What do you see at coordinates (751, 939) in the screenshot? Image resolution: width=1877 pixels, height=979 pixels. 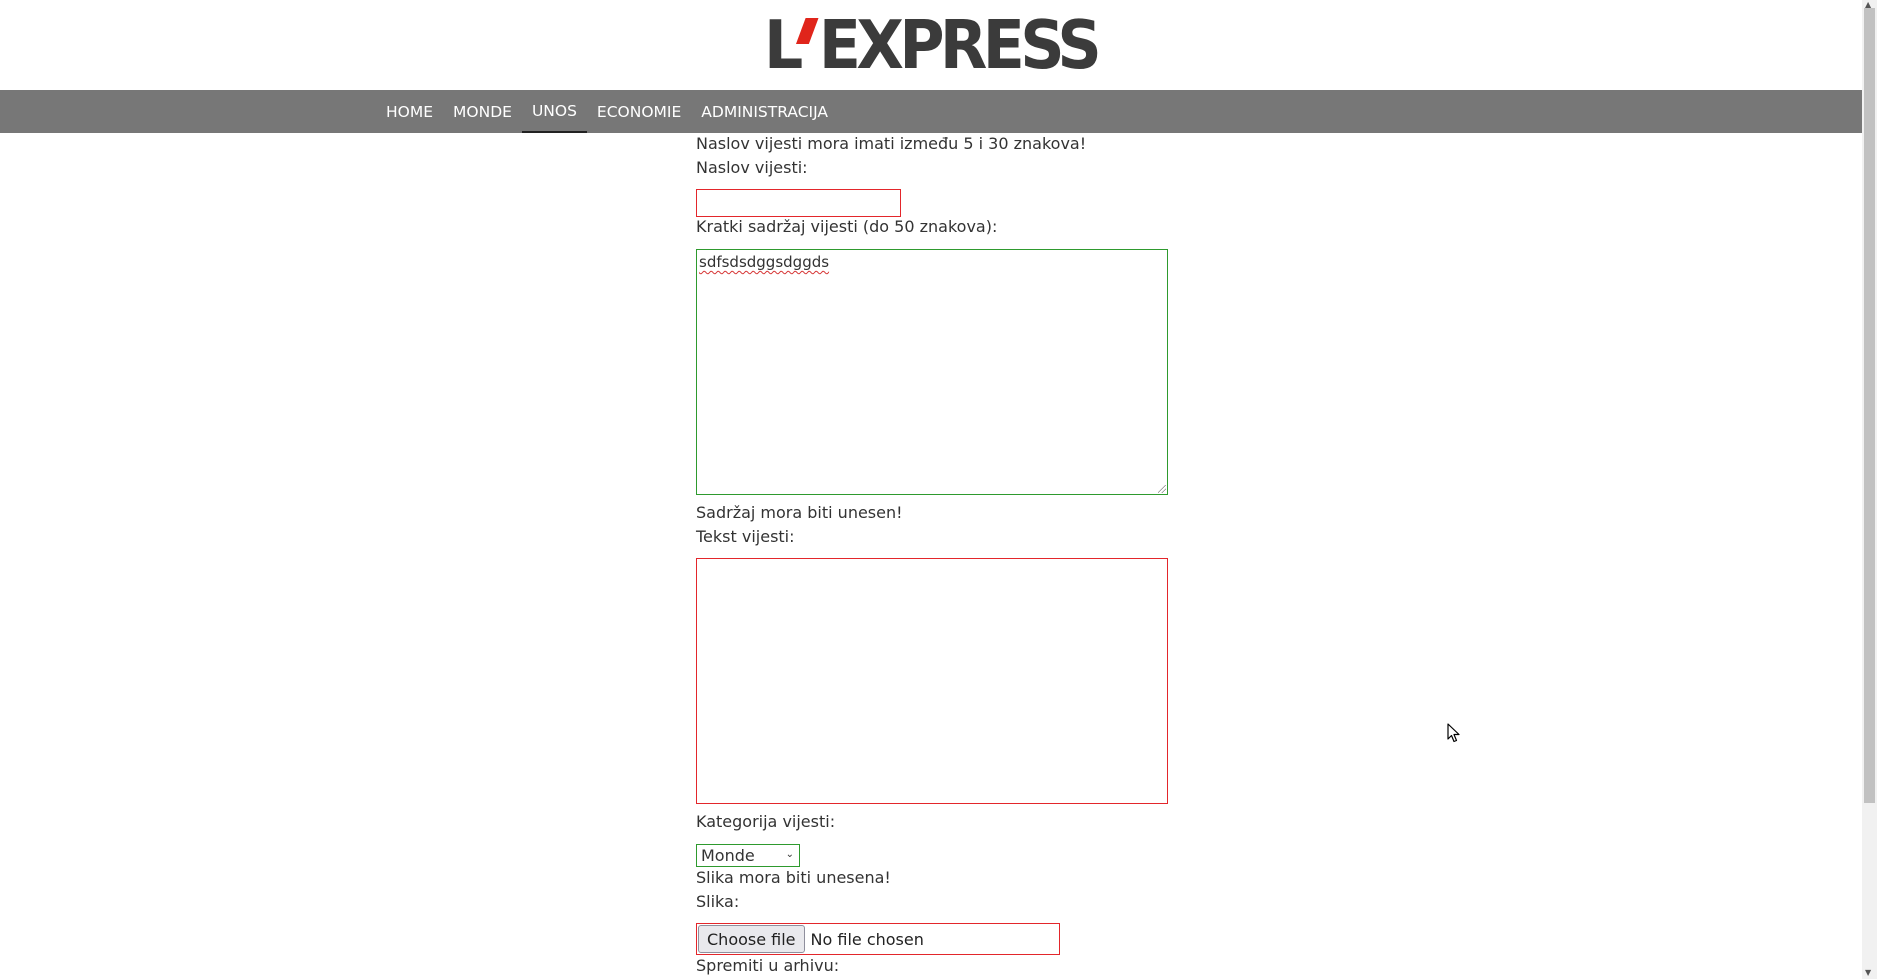 I see `choose-file-button: Choose file` at bounding box center [751, 939].